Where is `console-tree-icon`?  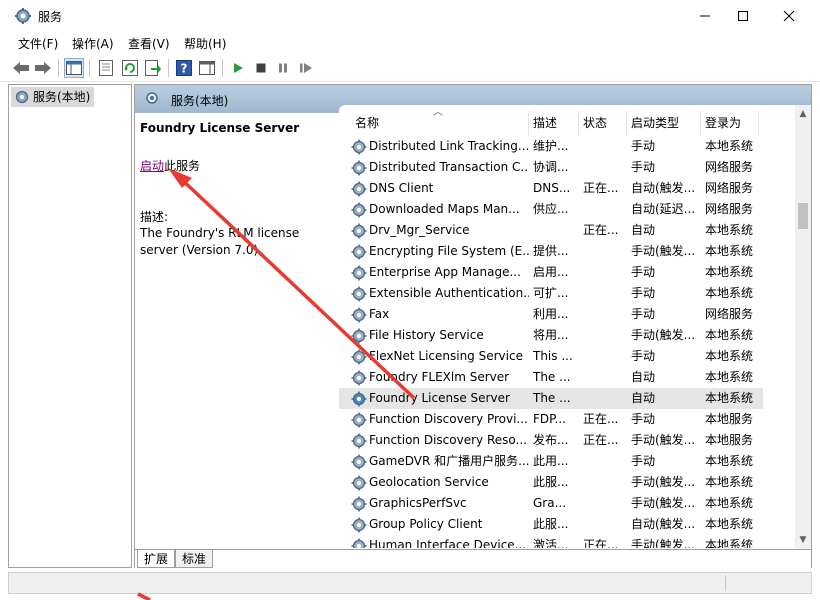
console-tree-icon is located at coordinates (74, 68).